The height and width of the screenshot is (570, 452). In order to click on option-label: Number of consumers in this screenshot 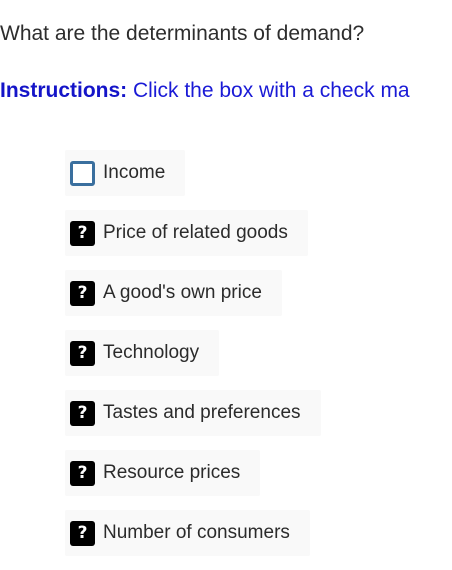, I will do `click(196, 532)`.